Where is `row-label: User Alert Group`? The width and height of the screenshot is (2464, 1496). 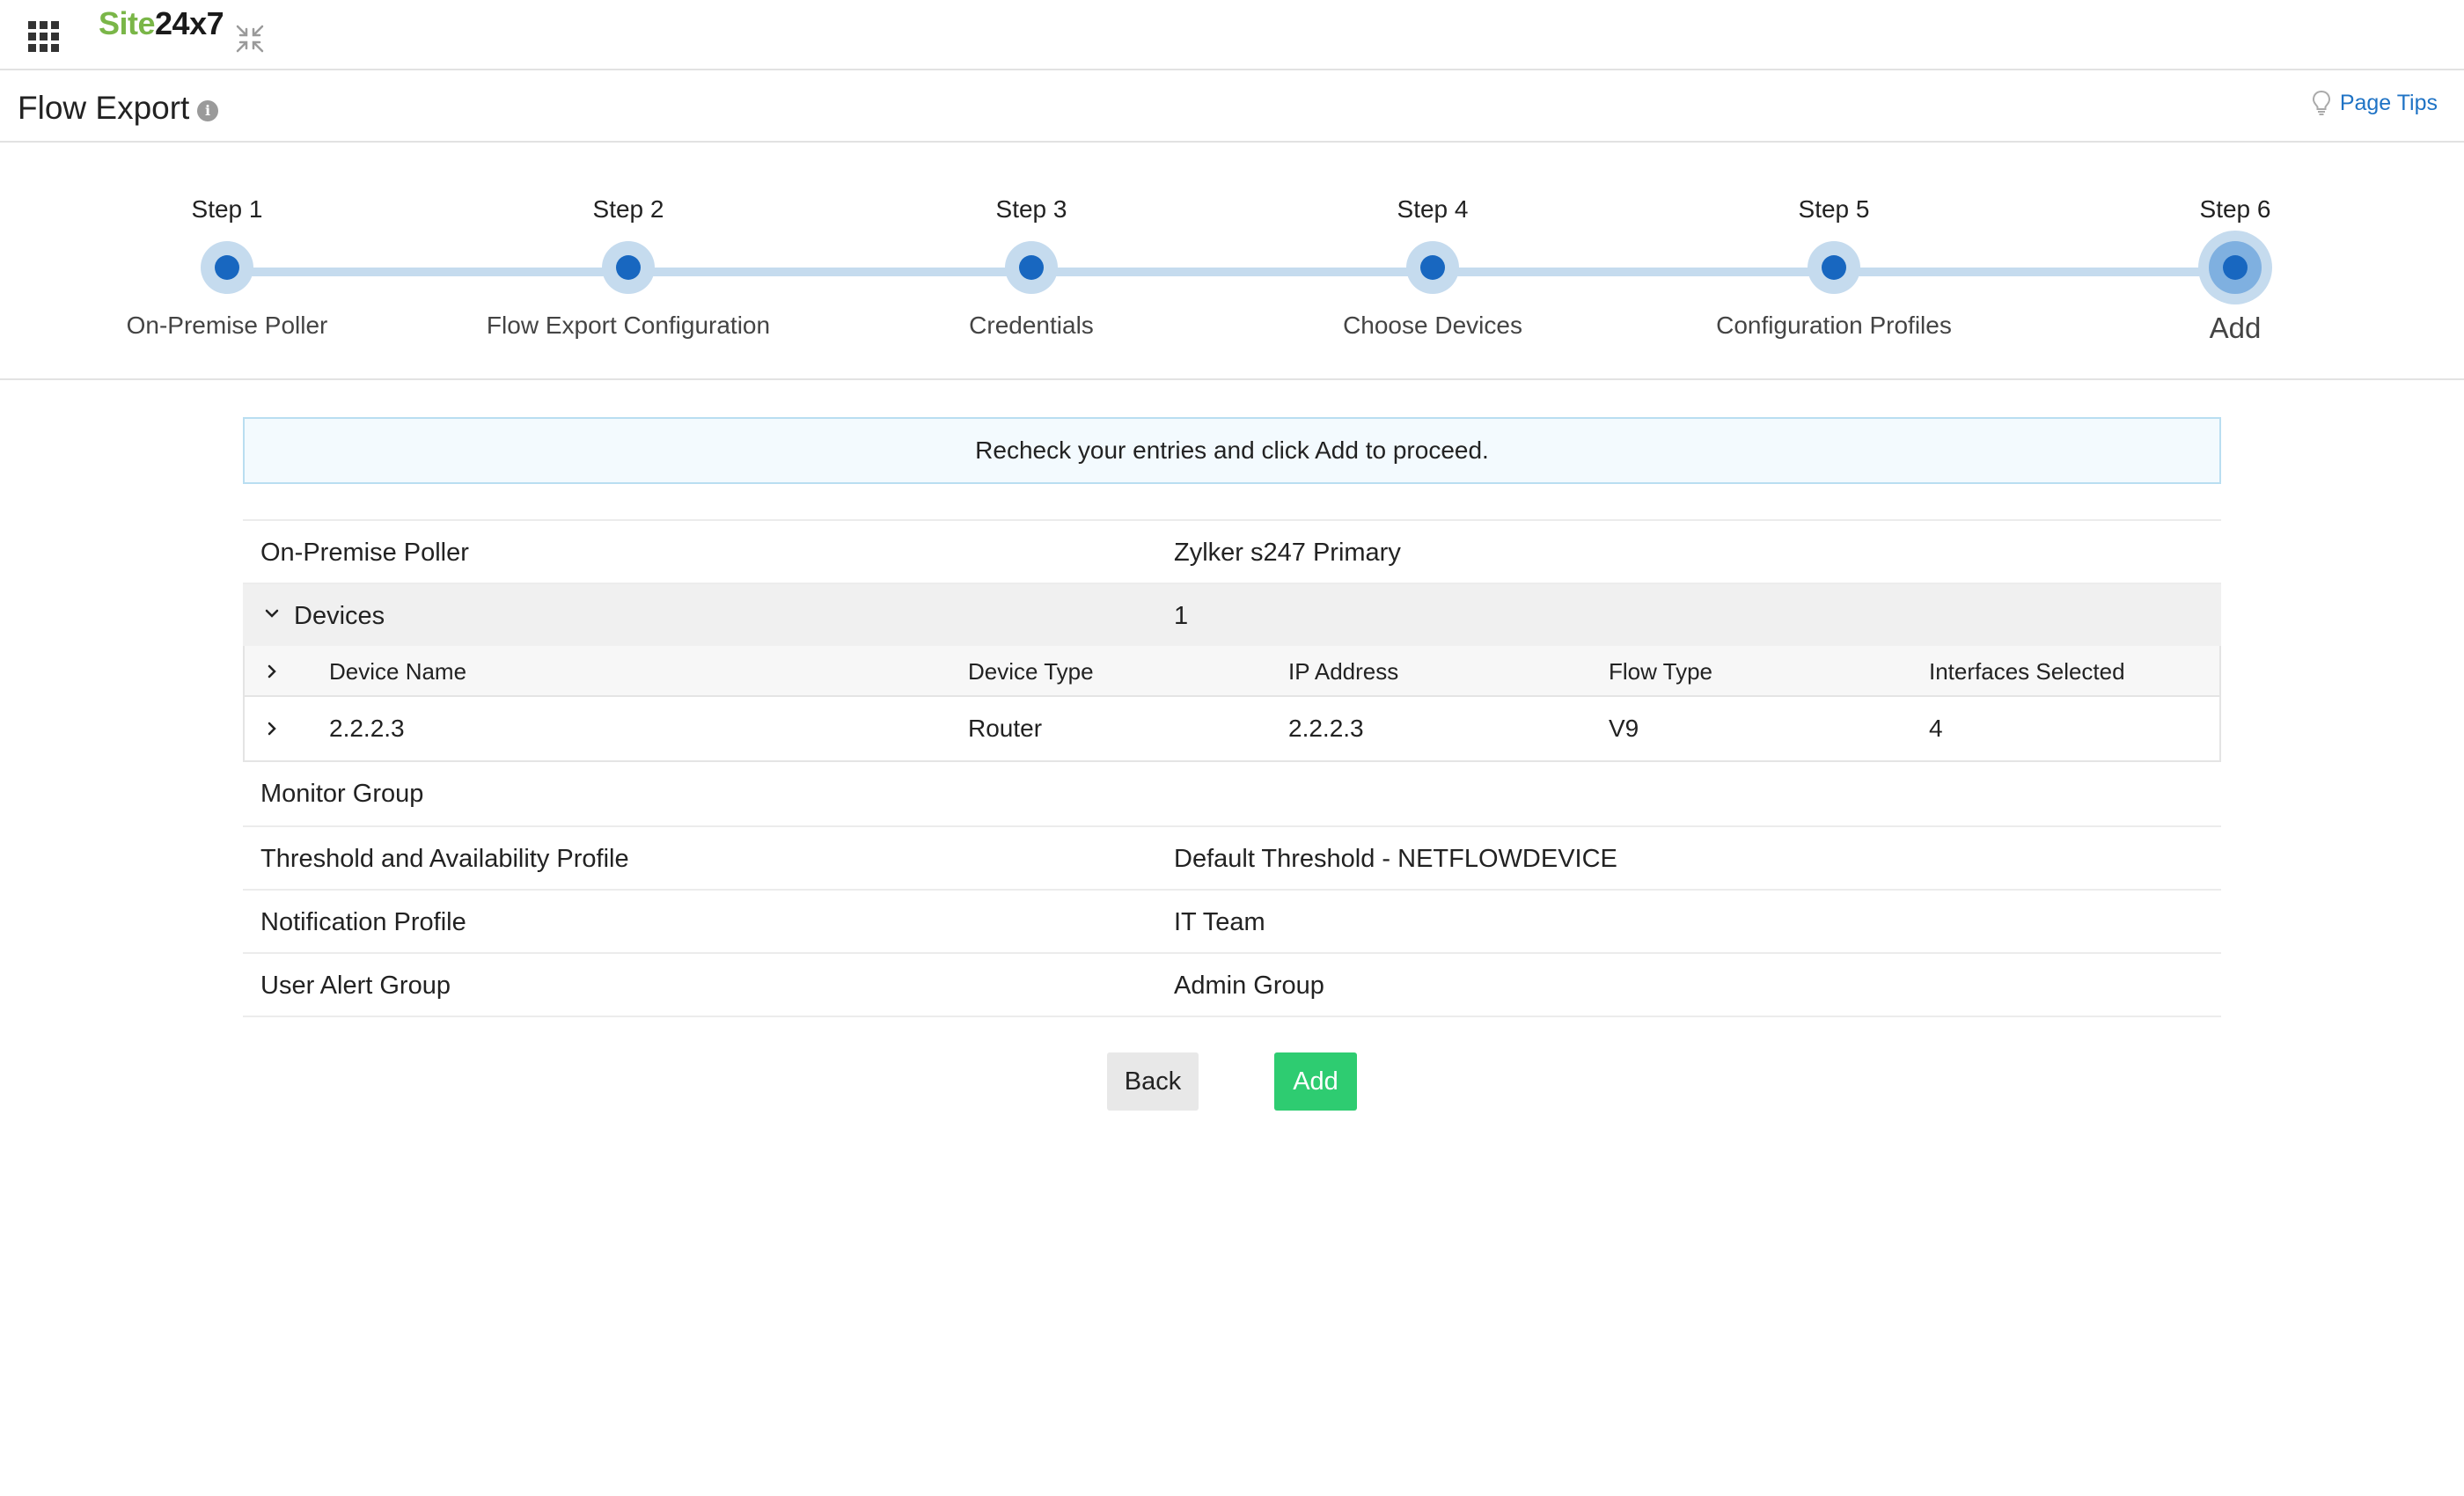 row-label: User Alert Group is located at coordinates (355, 986).